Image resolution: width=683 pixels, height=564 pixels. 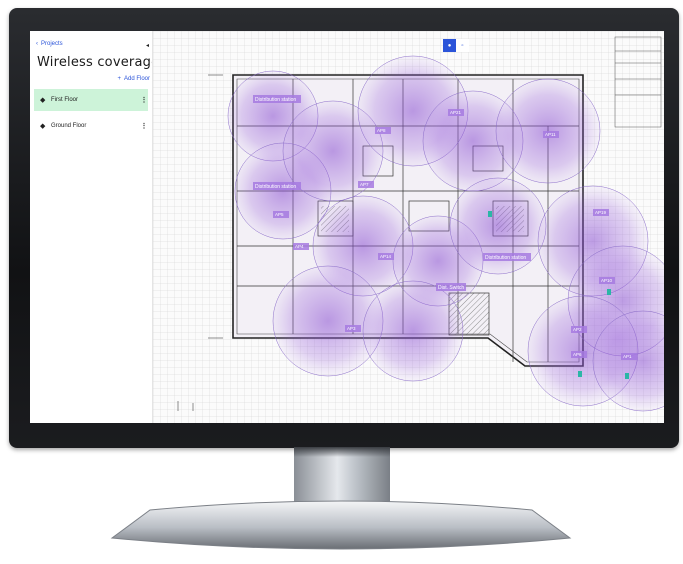 What do you see at coordinates (147, 45) in the screenshot?
I see `collapse-sidebar-icon: ◂` at bounding box center [147, 45].